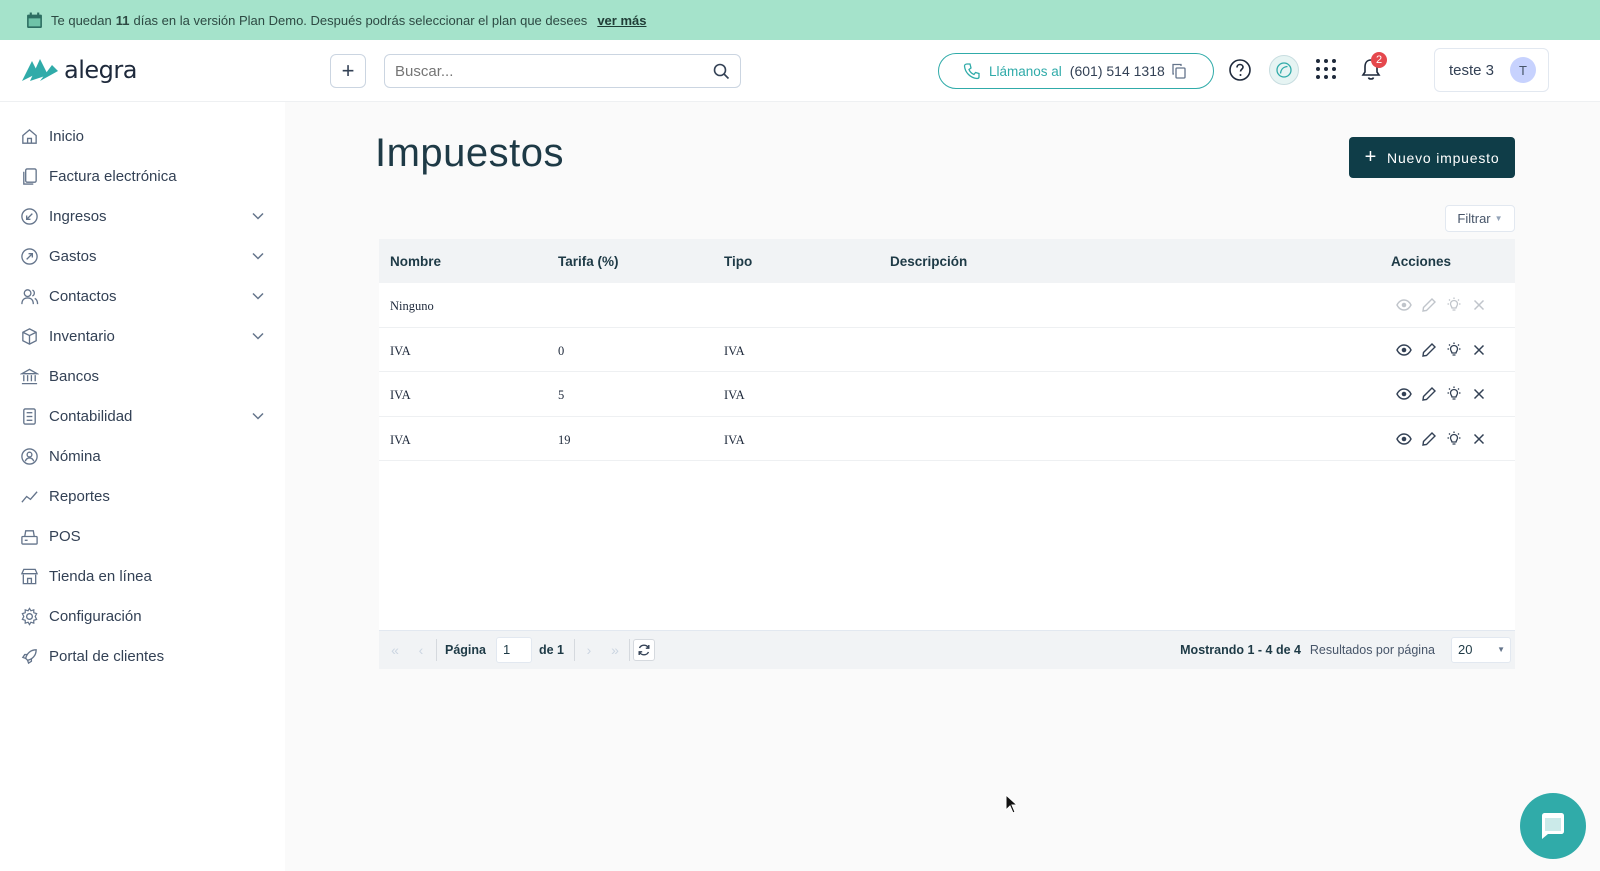 Image resolution: width=1600 pixels, height=871 pixels. What do you see at coordinates (1326, 69) in the screenshot?
I see `apps-grid-icon` at bounding box center [1326, 69].